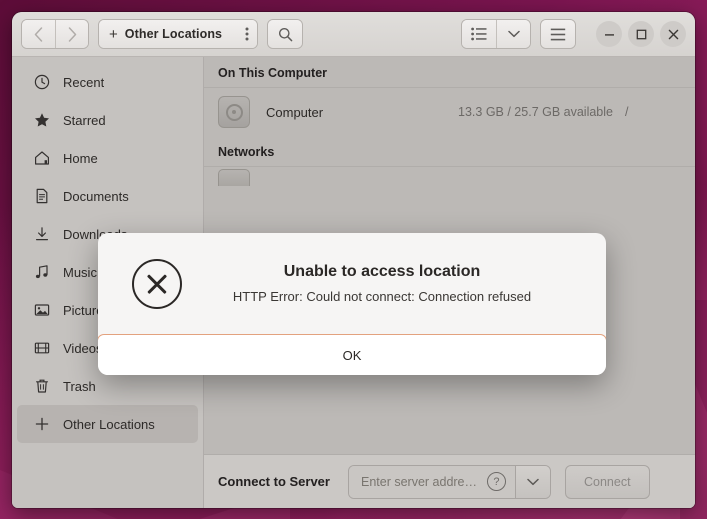 This screenshot has height=519, width=707. What do you see at coordinates (84, 120) in the screenshot?
I see `sidebar-item-label: Starred` at bounding box center [84, 120].